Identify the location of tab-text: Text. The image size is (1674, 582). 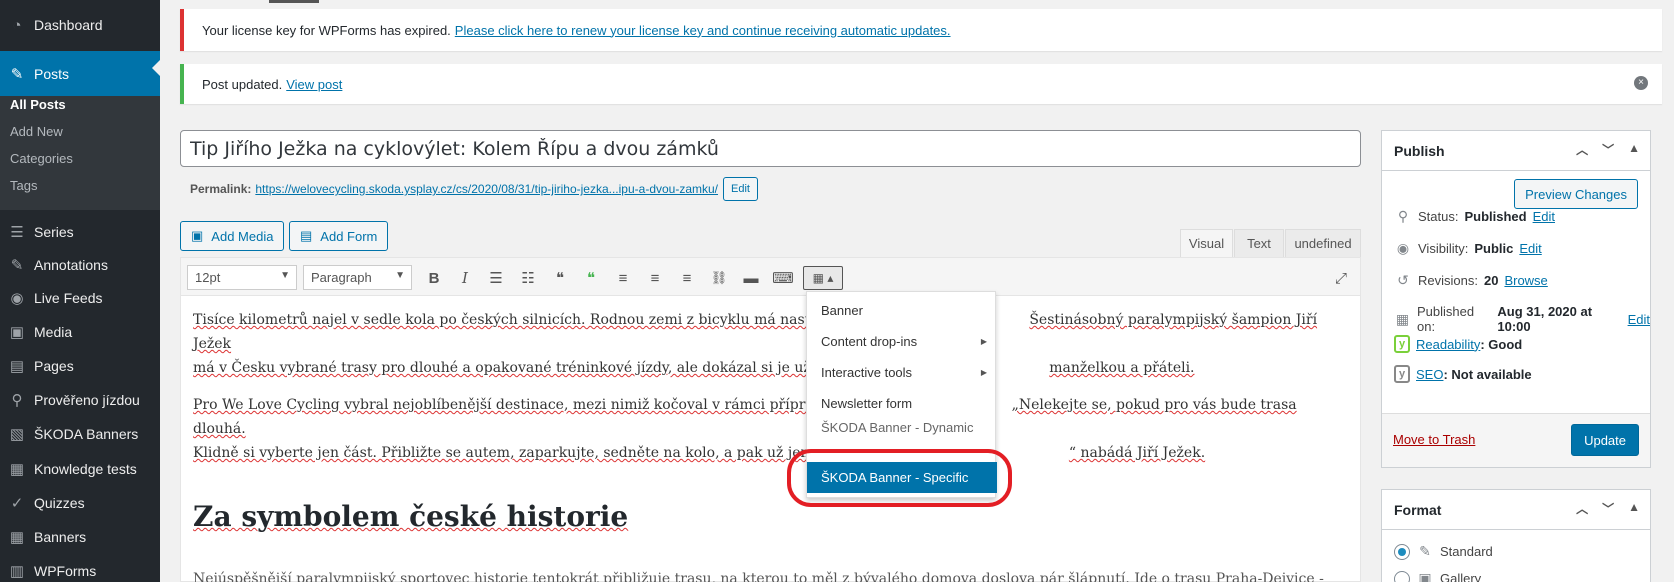
(1259, 243).